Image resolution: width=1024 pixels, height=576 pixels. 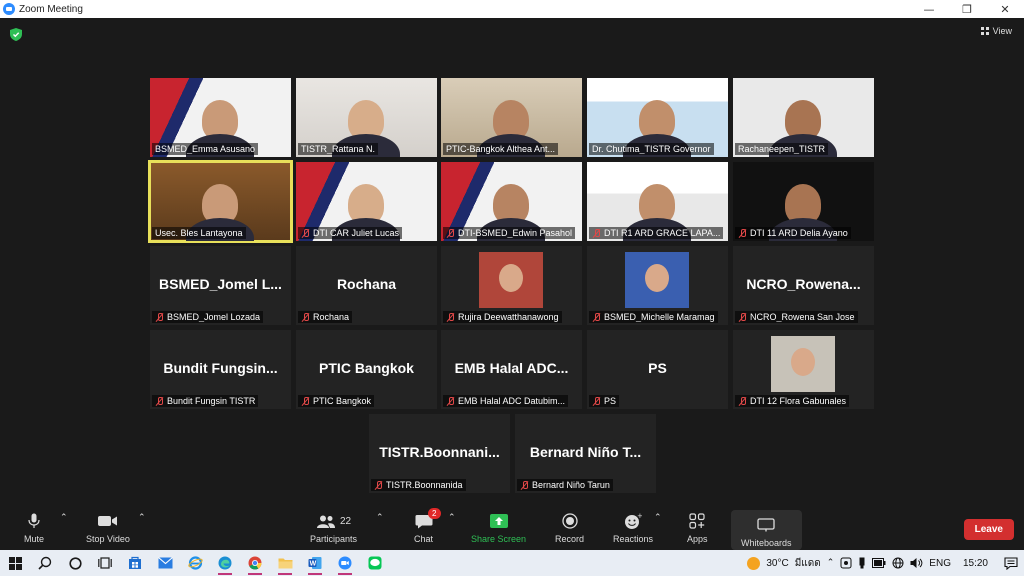 What do you see at coordinates (697, 539) in the screenshot?
I see `apps-label: Apps` at bounding box center [697, 539].